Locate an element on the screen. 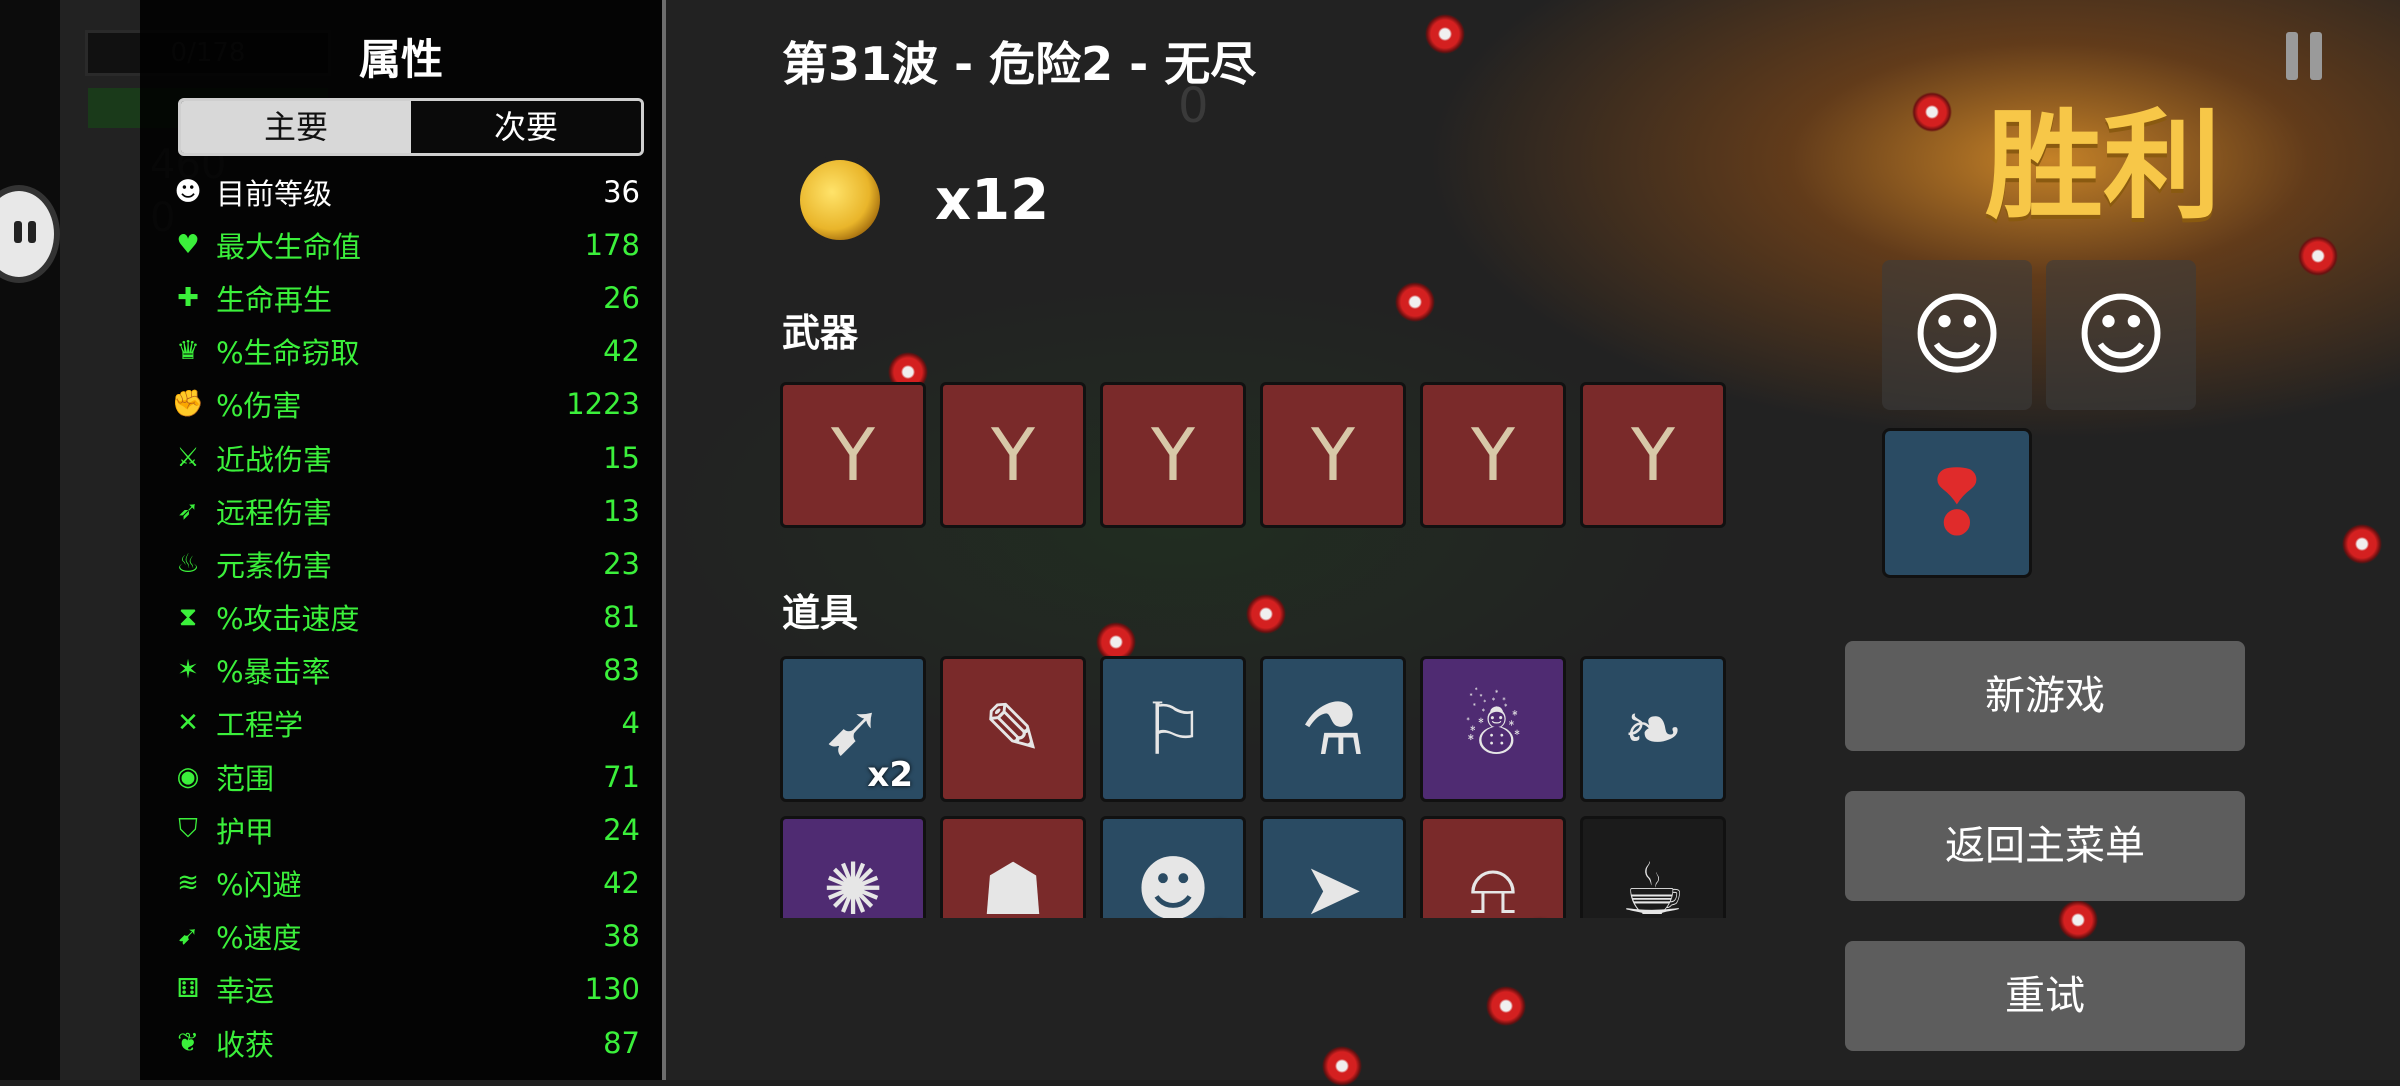 This screenshot has height=1086, width=2400. item-slot: ☕ is located at coordinates (1653, 867).